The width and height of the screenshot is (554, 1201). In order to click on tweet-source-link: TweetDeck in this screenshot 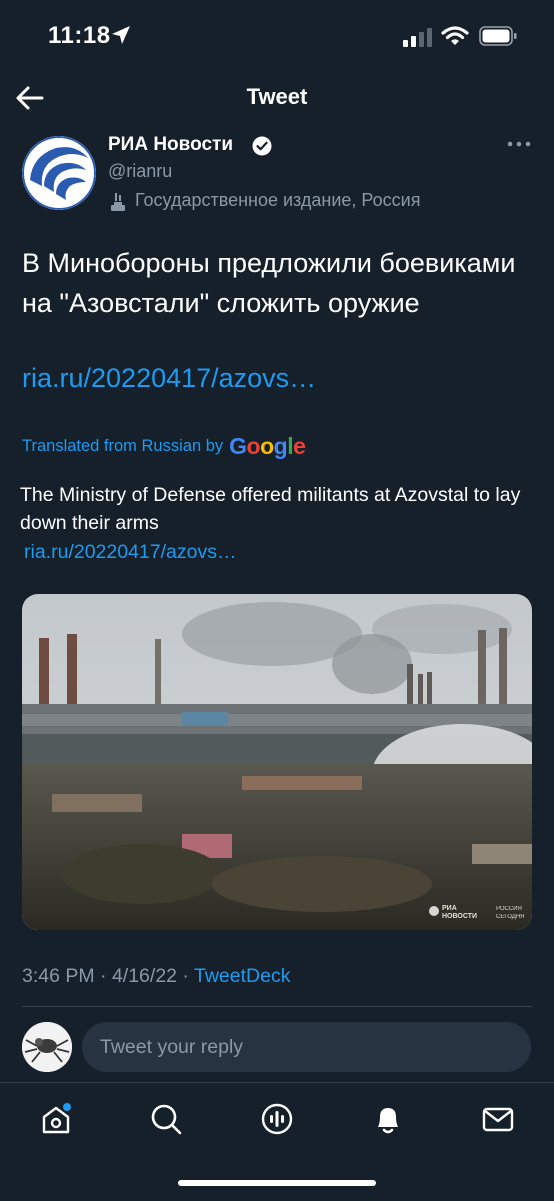, I will do `click(242, 976)`.